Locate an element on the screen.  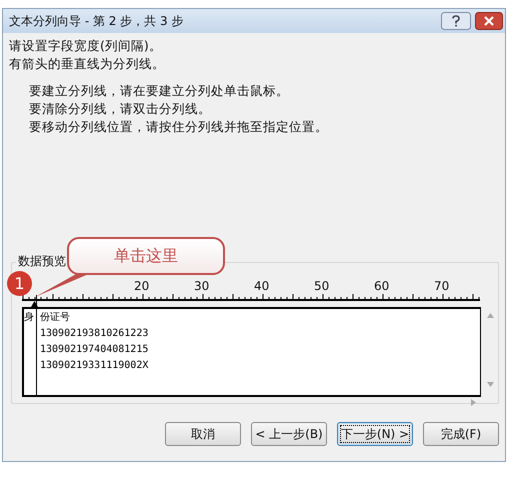
callout-text: 单击这里 is located at coordinates (146, 256).